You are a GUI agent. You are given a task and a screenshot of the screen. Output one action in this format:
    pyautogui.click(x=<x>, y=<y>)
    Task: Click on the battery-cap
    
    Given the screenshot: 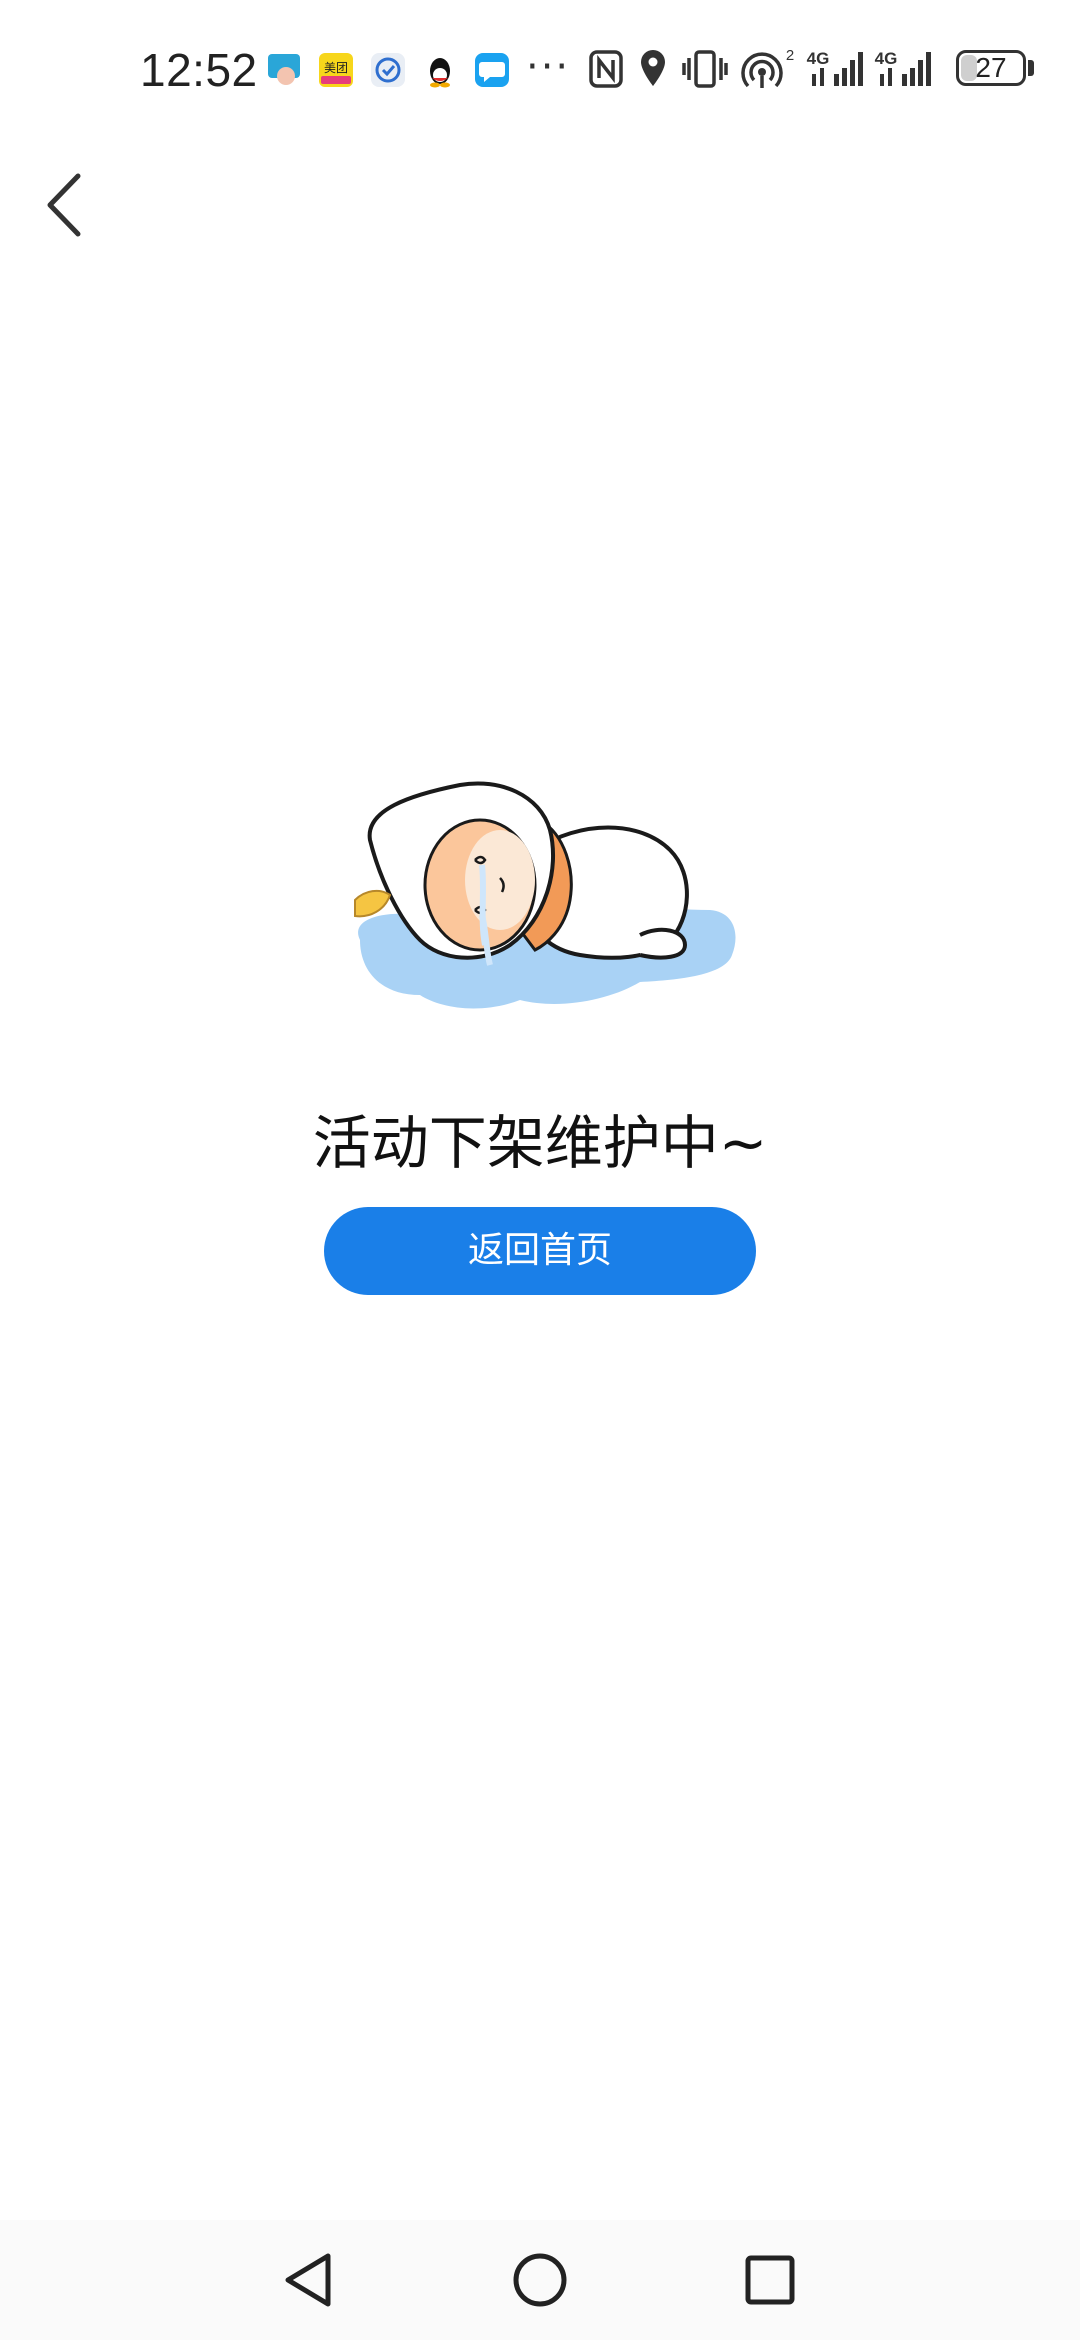 What is the action you would take?
    pyautogui.click(x=1031, y=68)
    